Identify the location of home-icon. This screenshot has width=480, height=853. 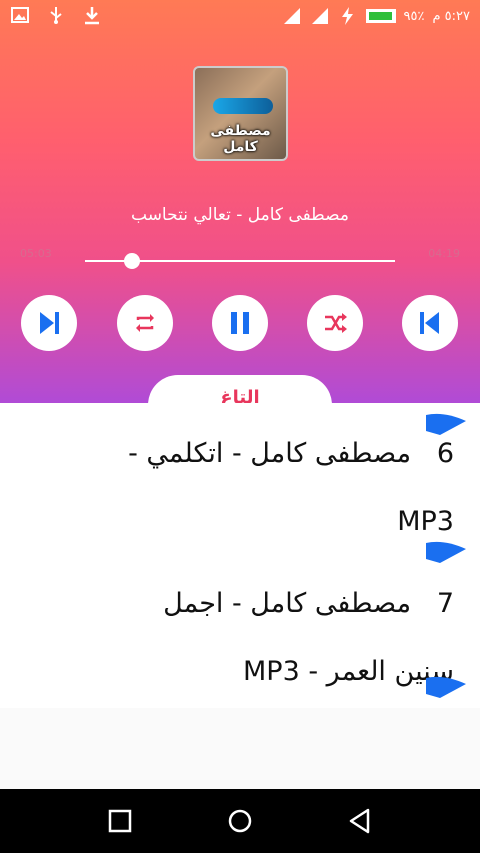
(240, 821).